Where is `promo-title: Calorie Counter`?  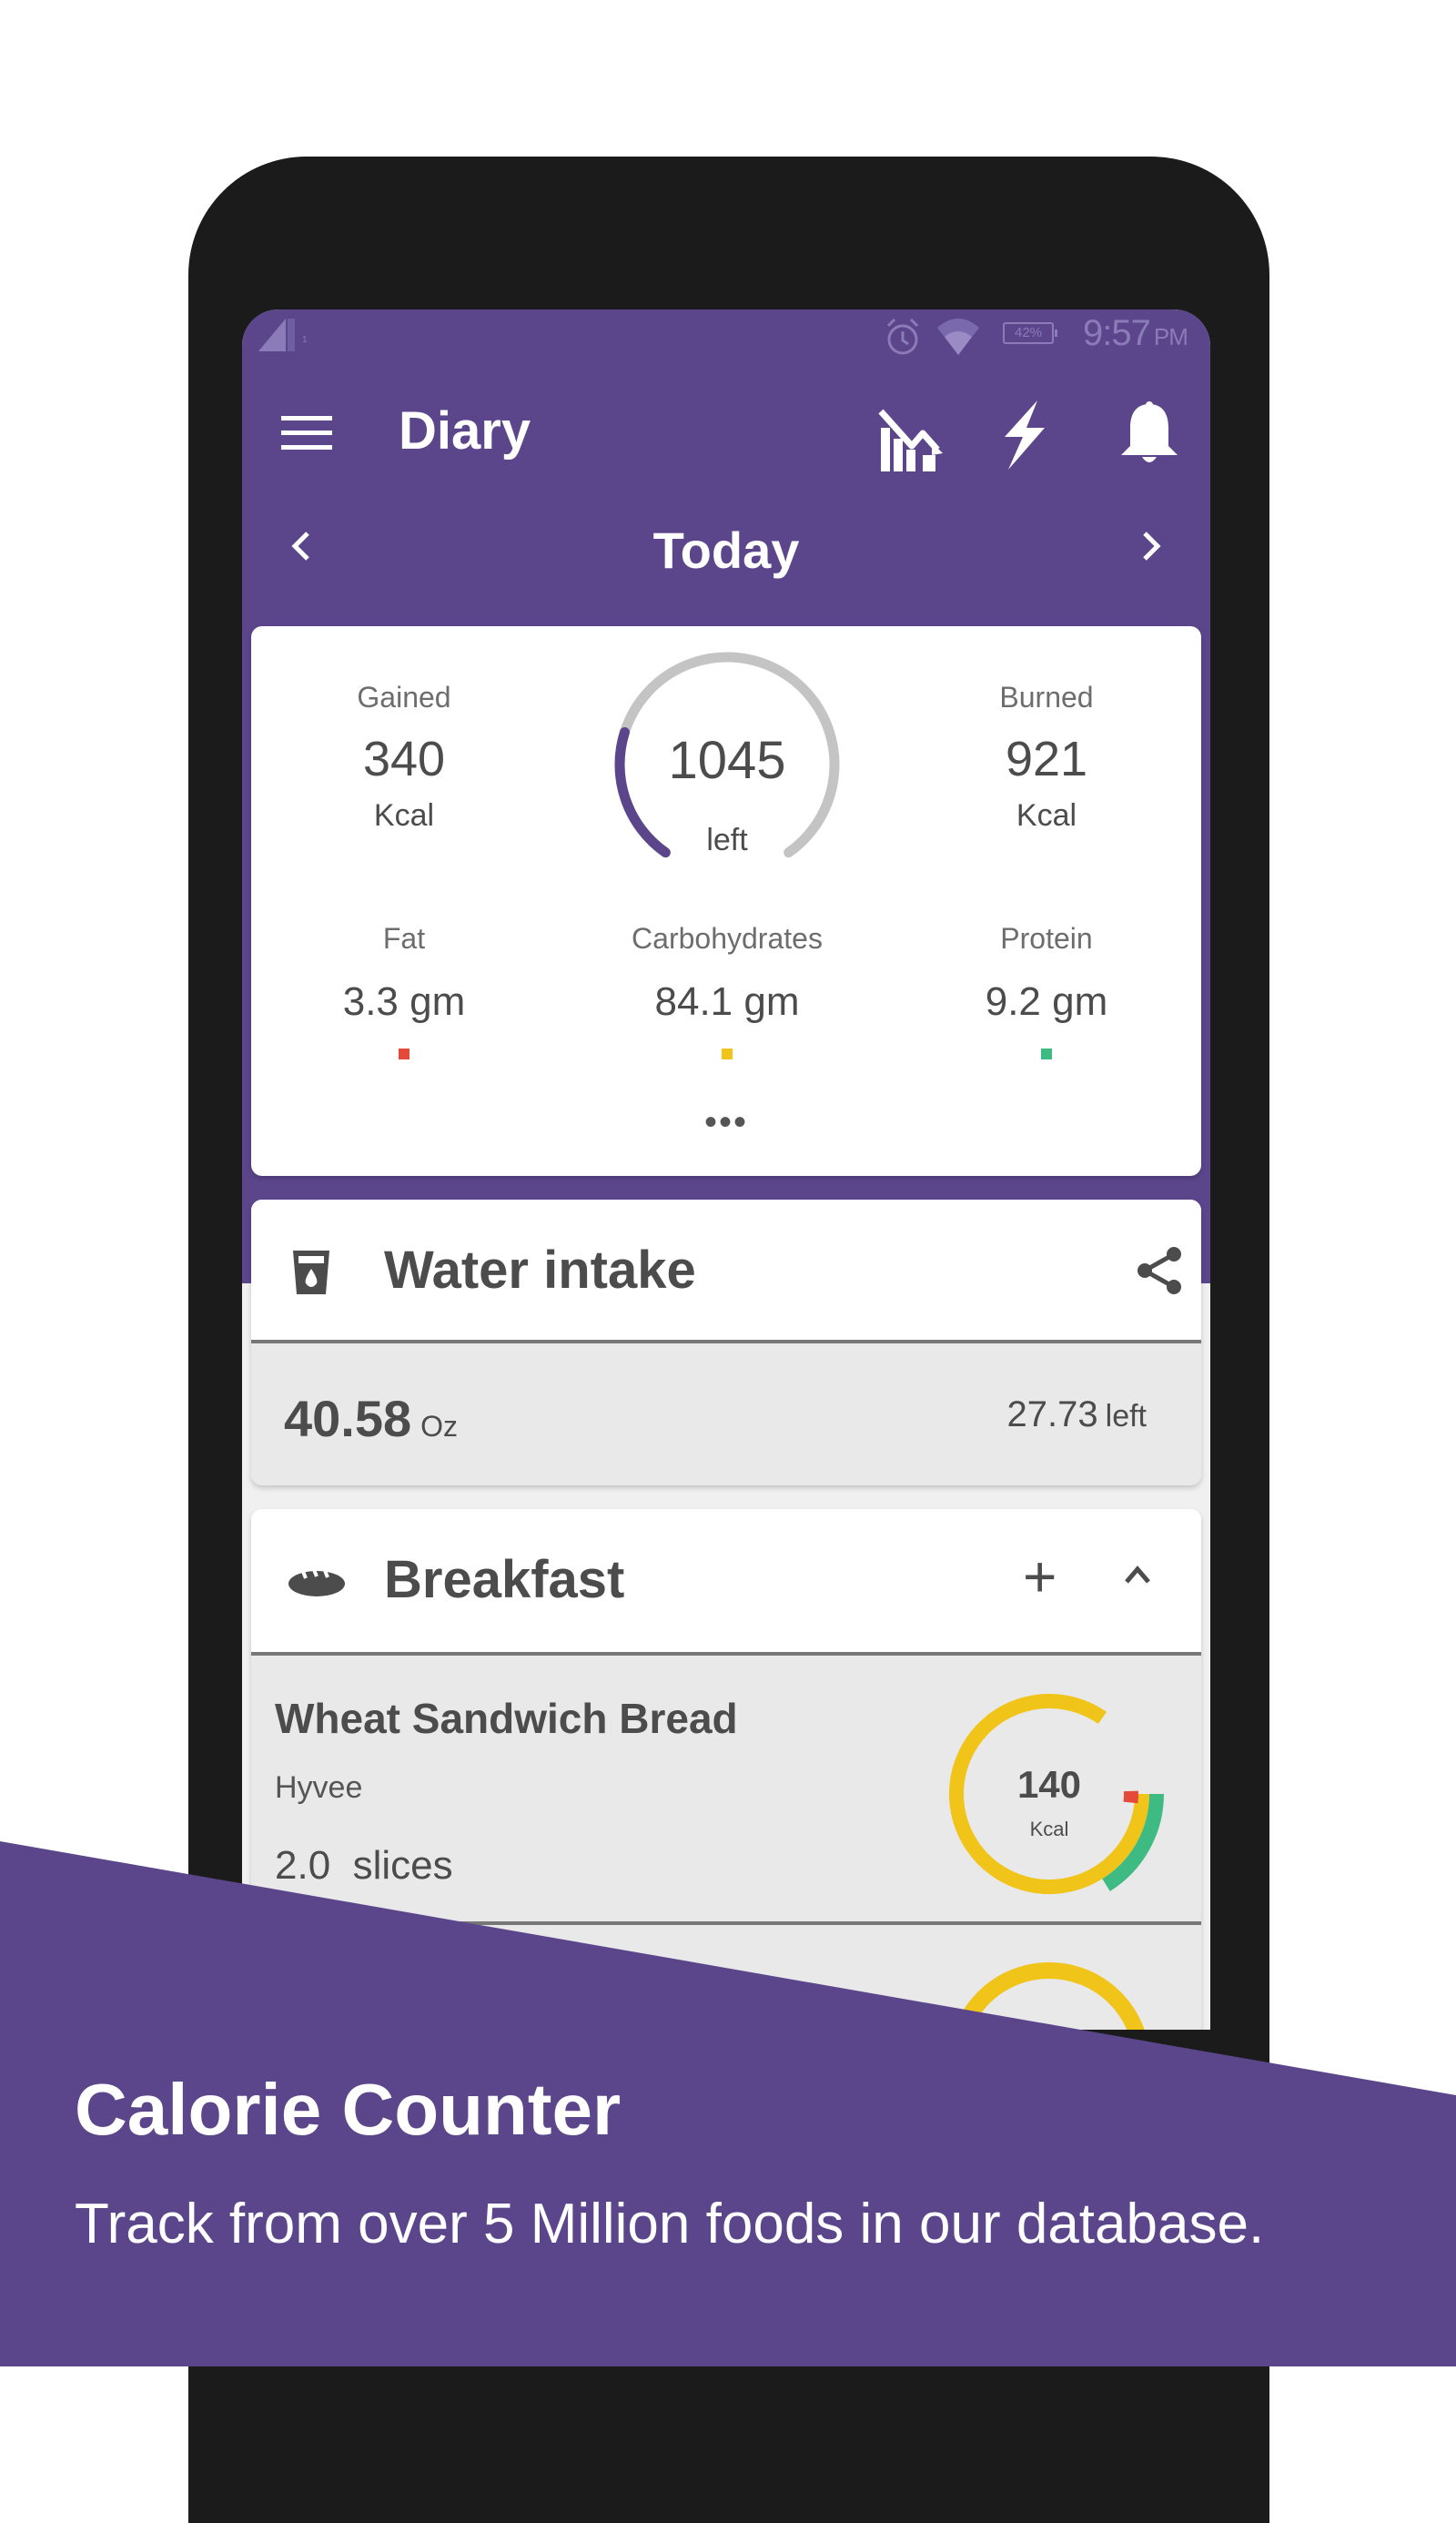 promo-title: Calorie Counter is located at coordinates (348, 2110).